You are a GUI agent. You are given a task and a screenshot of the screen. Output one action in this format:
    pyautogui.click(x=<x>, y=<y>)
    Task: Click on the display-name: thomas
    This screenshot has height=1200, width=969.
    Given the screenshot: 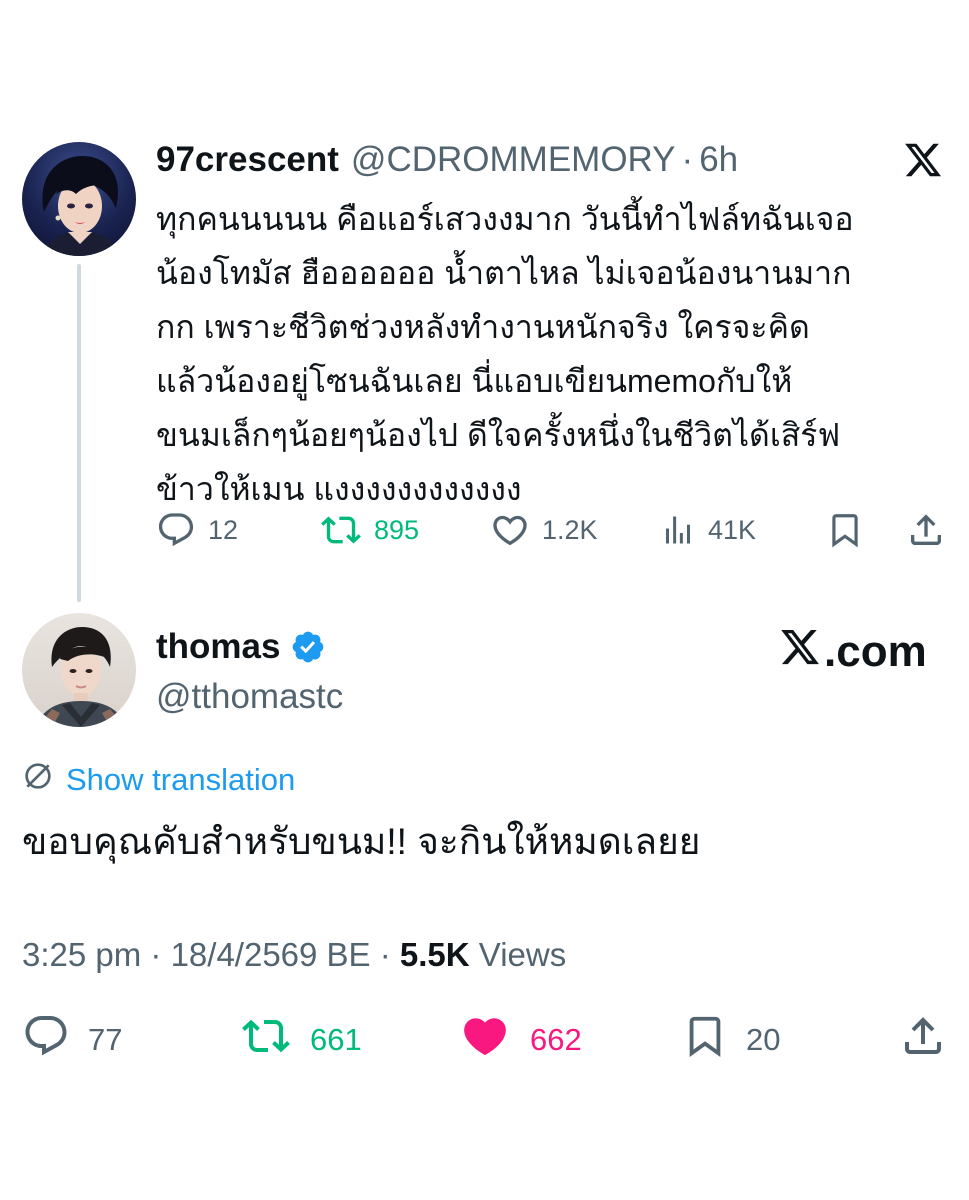 What is the action you would take?
    pyautogui.click(x=218, y=647)
    